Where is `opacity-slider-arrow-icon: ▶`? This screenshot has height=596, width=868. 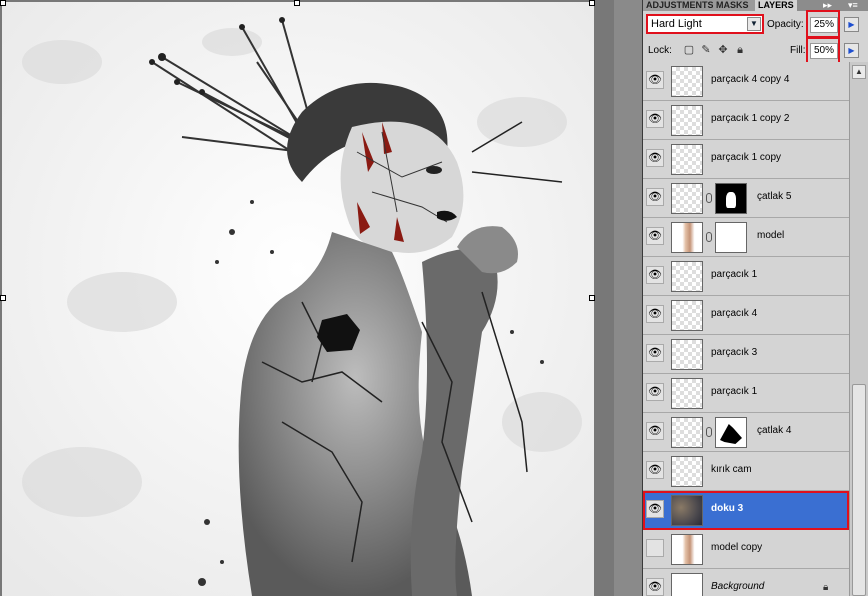 opacity-slider-arrow-icon: ▶ is located at coordinates (851, 24).